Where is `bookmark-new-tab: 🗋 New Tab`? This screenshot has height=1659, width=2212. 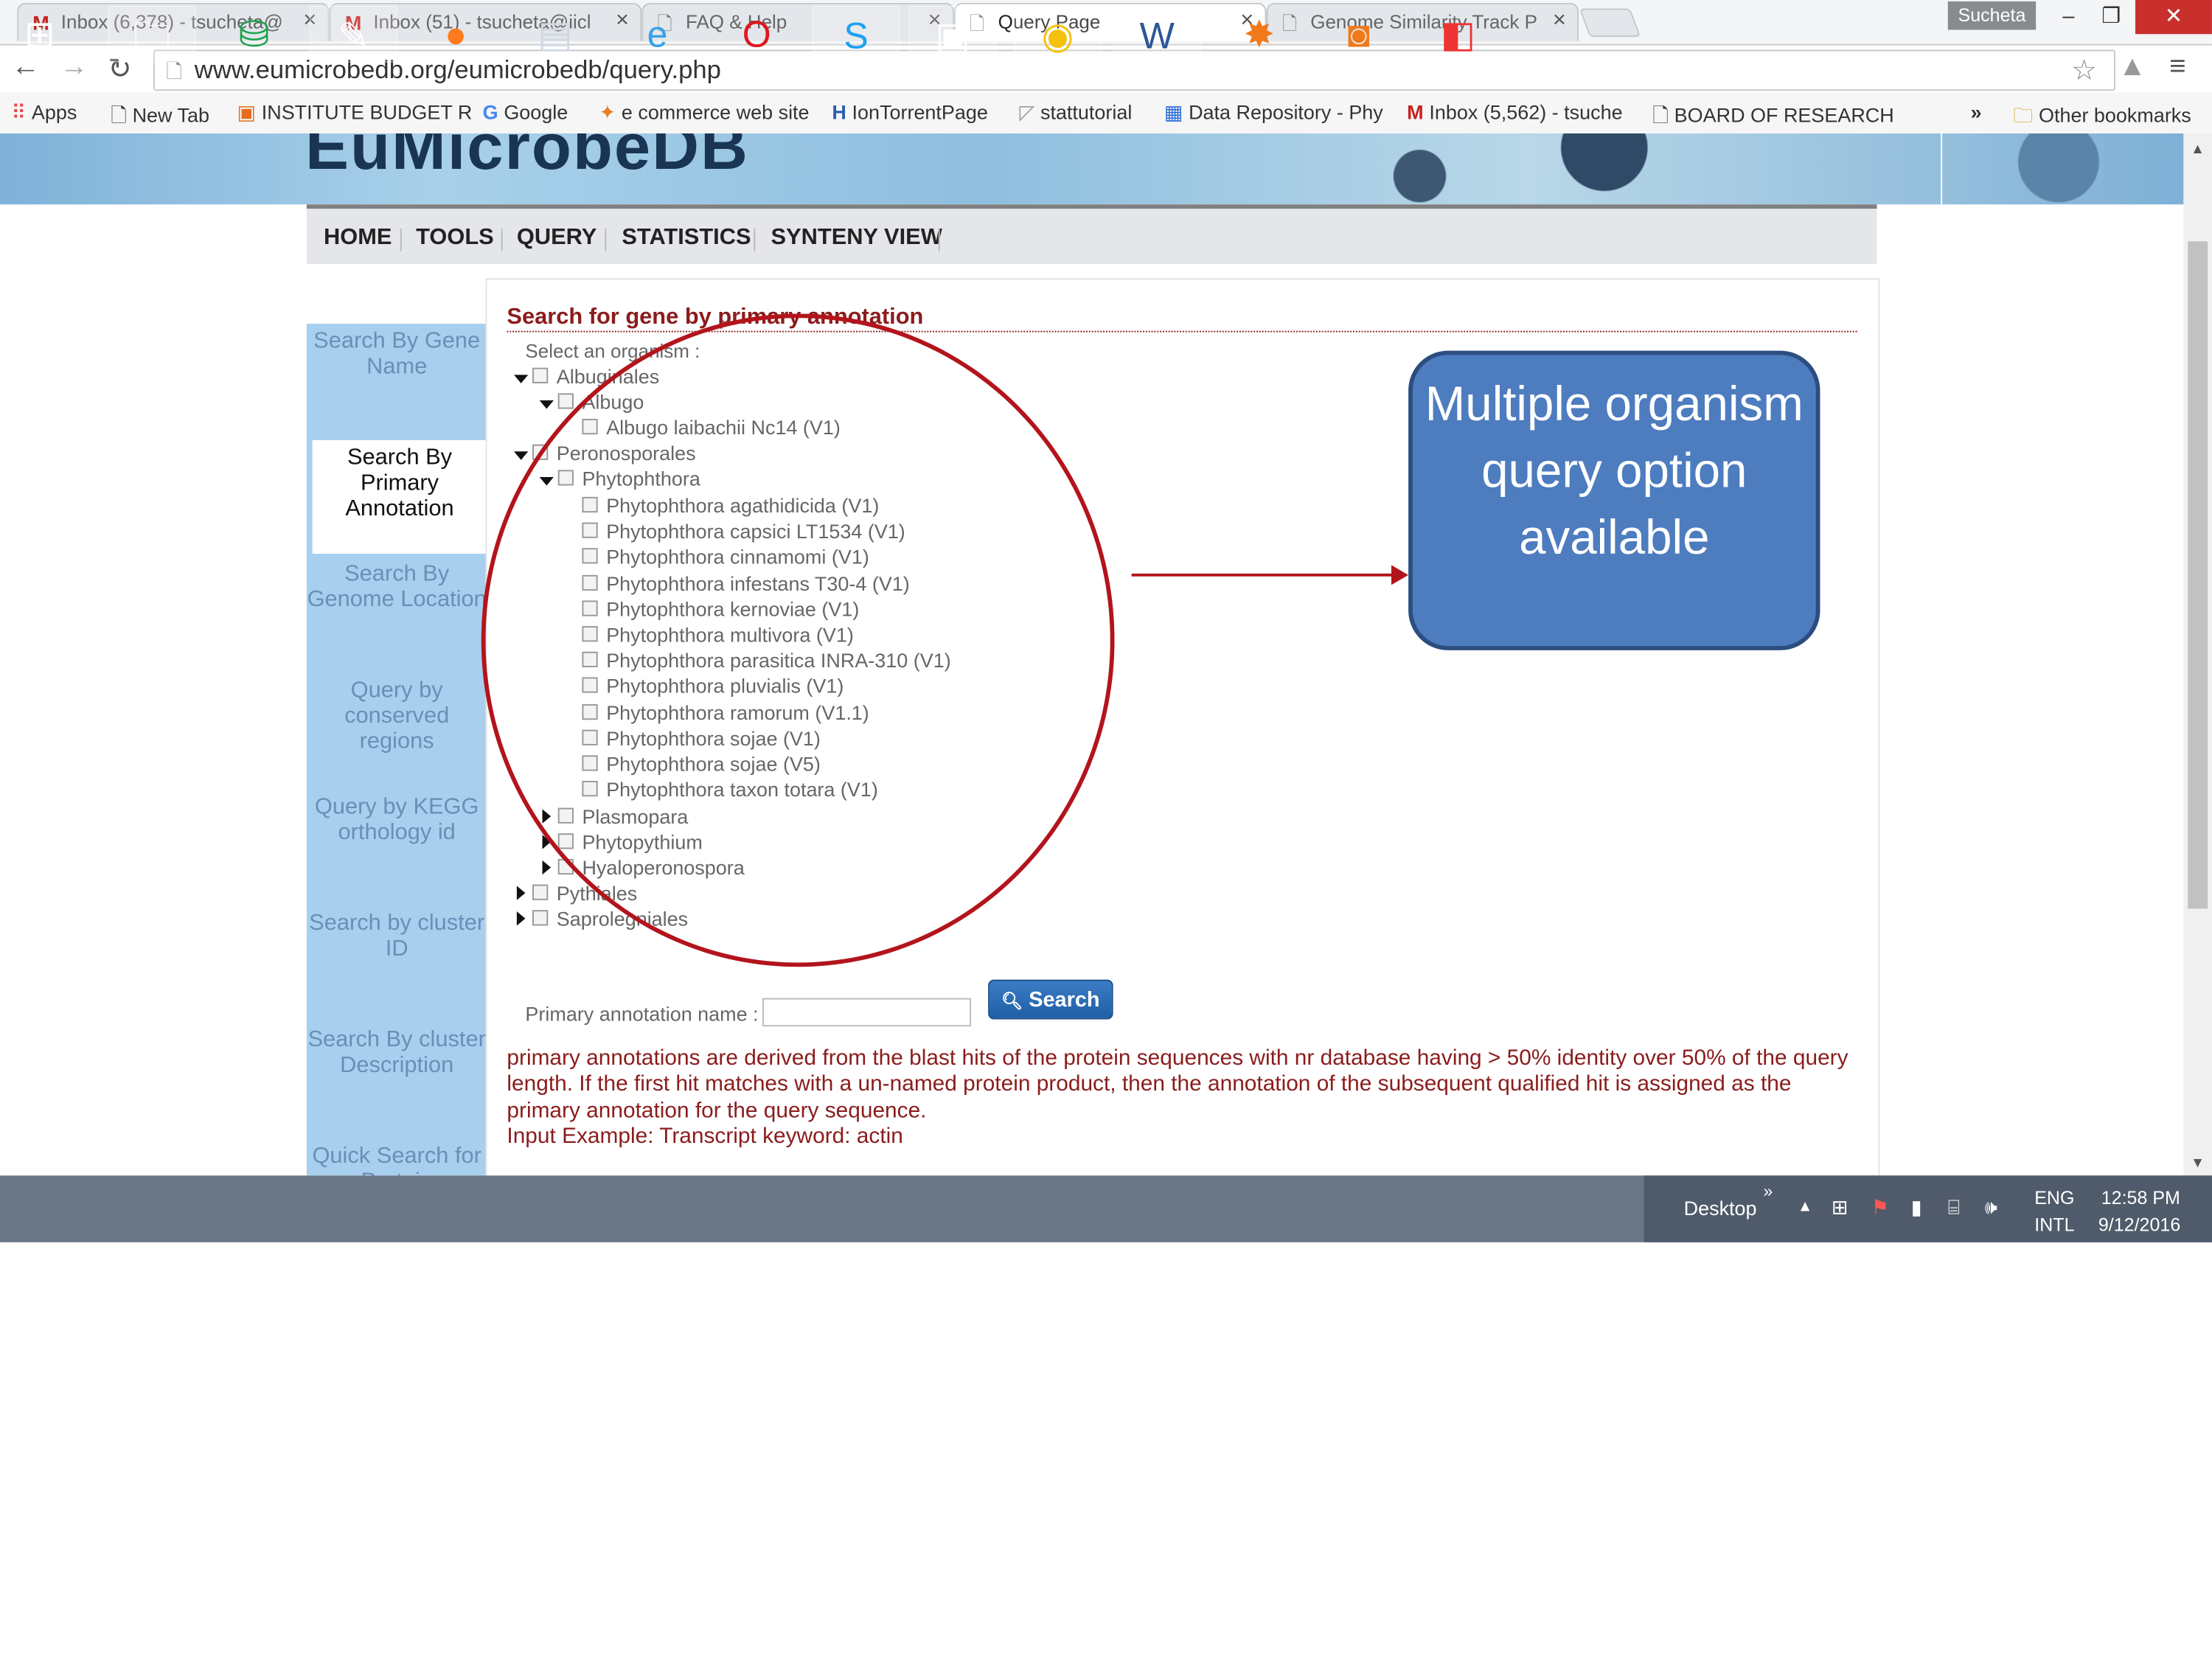 bookmark-new-tab: 🗋 New Tab is located at coordinates (160, 118).